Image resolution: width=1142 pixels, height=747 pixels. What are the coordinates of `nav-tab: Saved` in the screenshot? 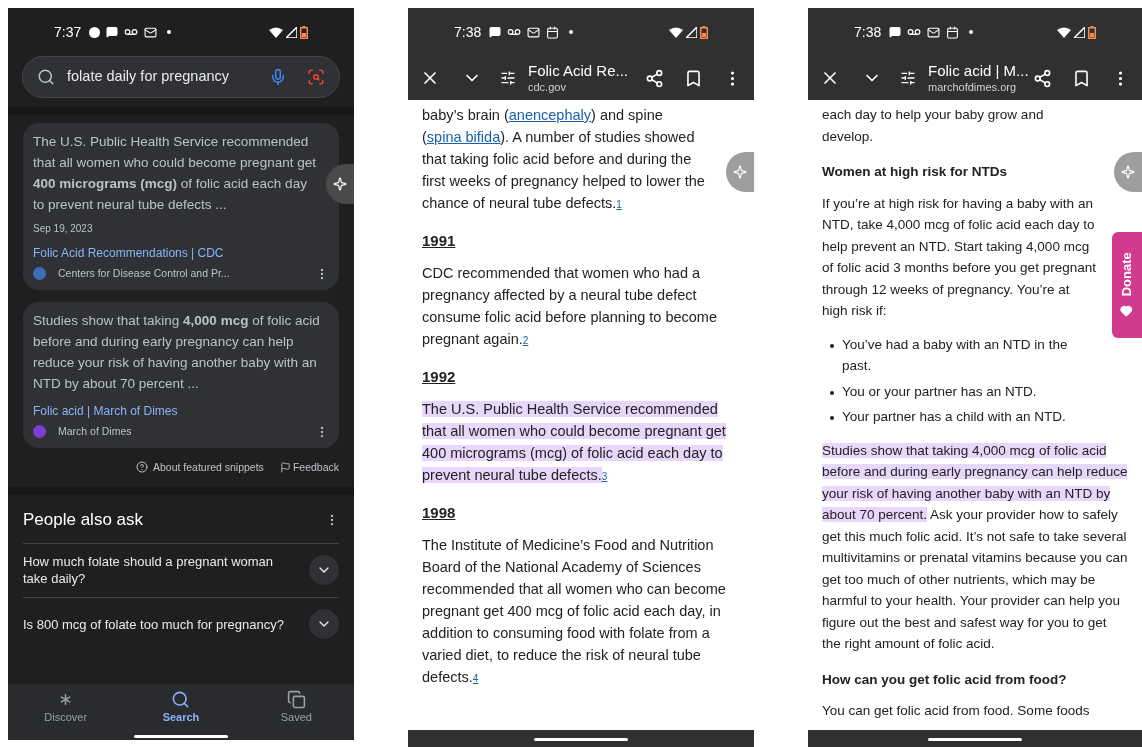 It's located at (296, 708).